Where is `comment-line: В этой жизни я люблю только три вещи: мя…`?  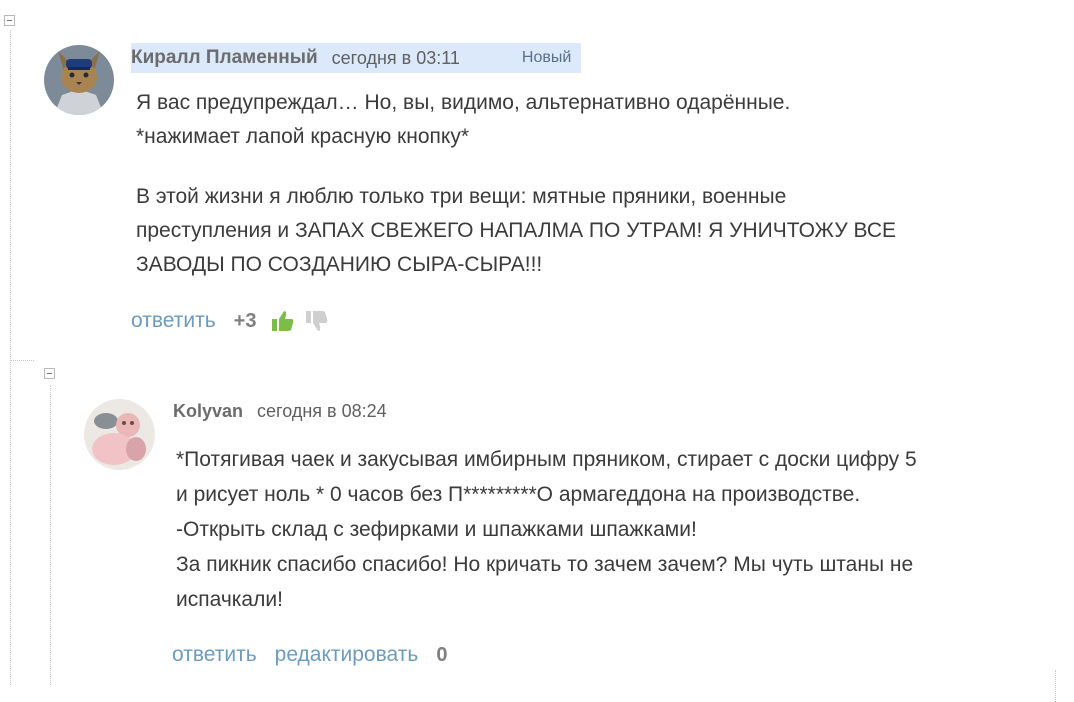 comment-line: В этой жизни я люблю только три вещи: мя… is located at coordinates (461, 196).